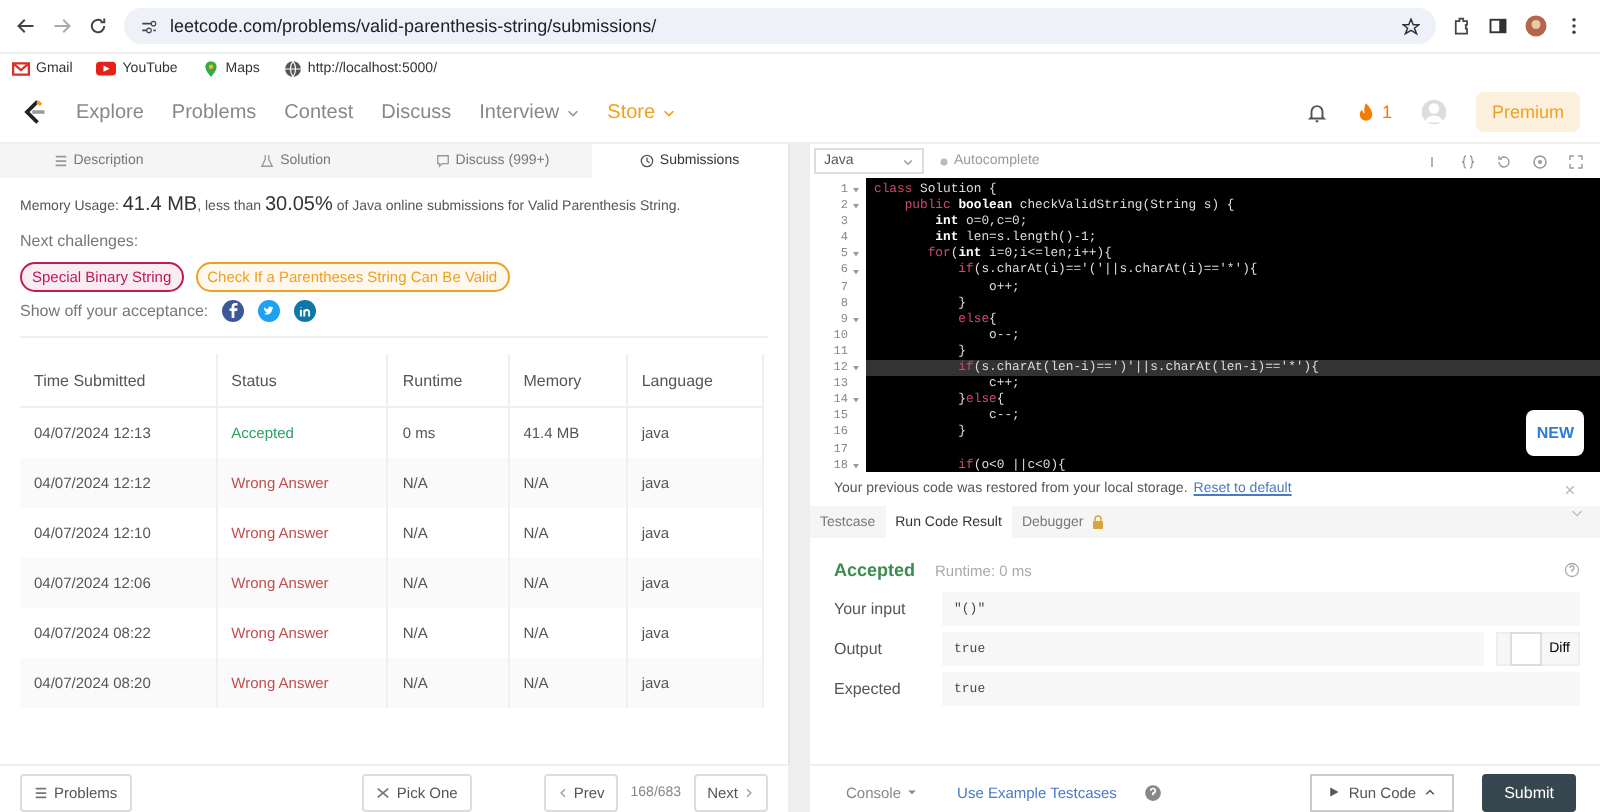 The width and height of the screenshot is (1600, 812). Describe the element at coordinates (780, 26) in the screenshot. I see `address-bar: leetcode.com/problems/valid-parenthesis-string/submissions/` at that location.